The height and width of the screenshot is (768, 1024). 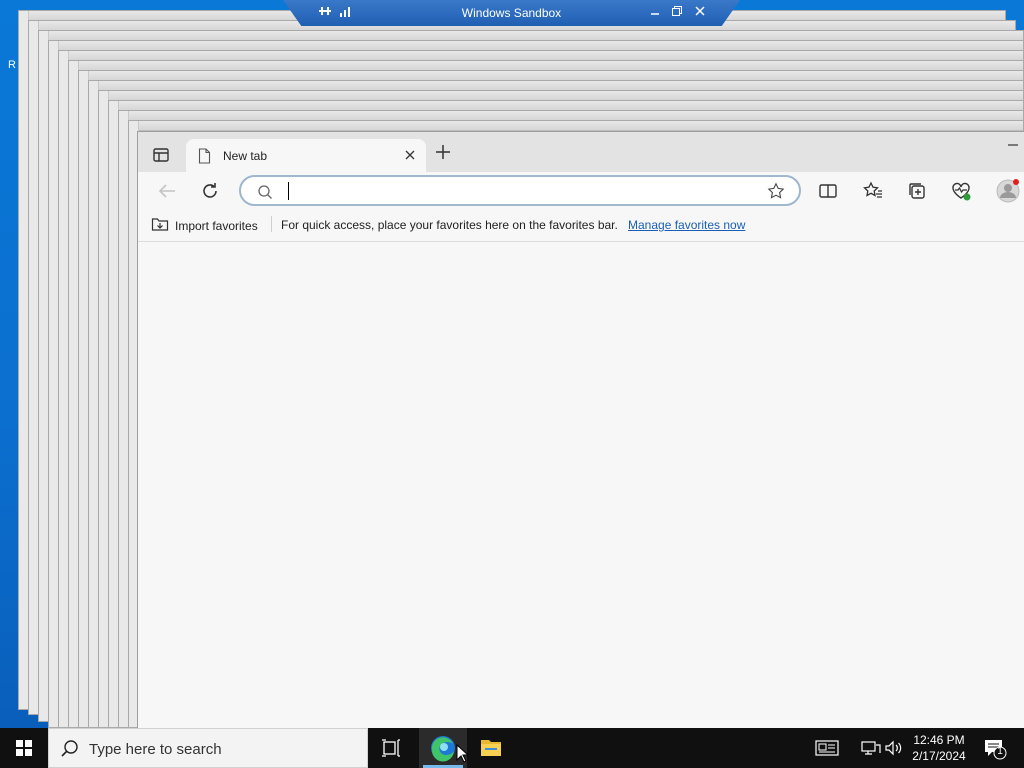 What do you see at coordinates (961, 191) in the screenshot?
I see `browser-essentials-icon` at bounding box center [961, 191].